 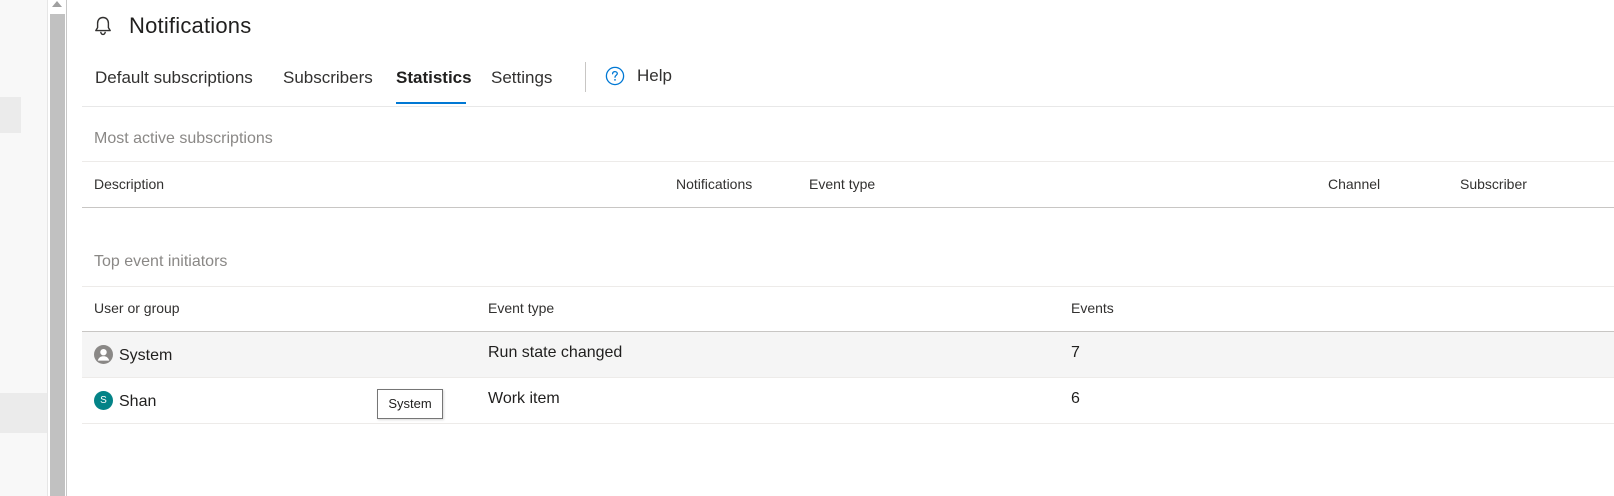 What do you see at coordinates (585, 77) in the screenshot?
I see `tab-divider` at bounding box center [585, 77].